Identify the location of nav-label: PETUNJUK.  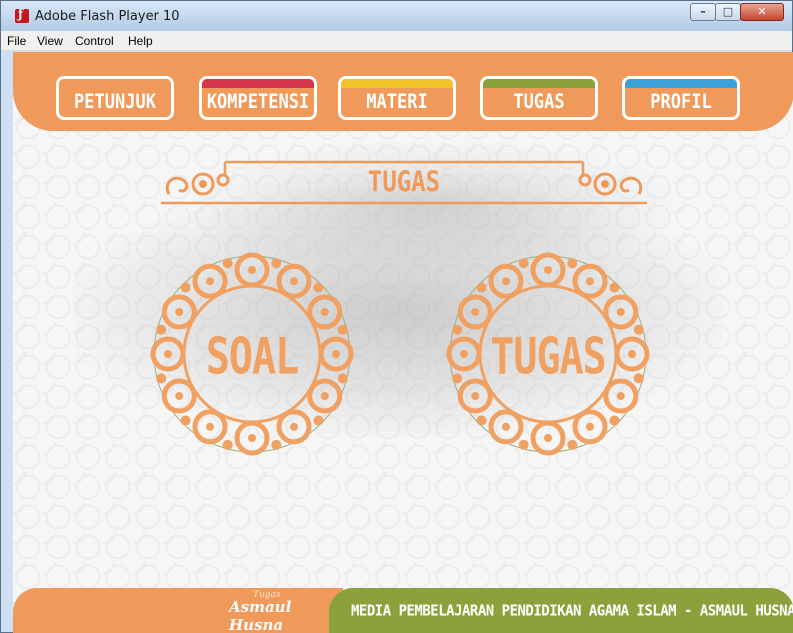
(115, 102).